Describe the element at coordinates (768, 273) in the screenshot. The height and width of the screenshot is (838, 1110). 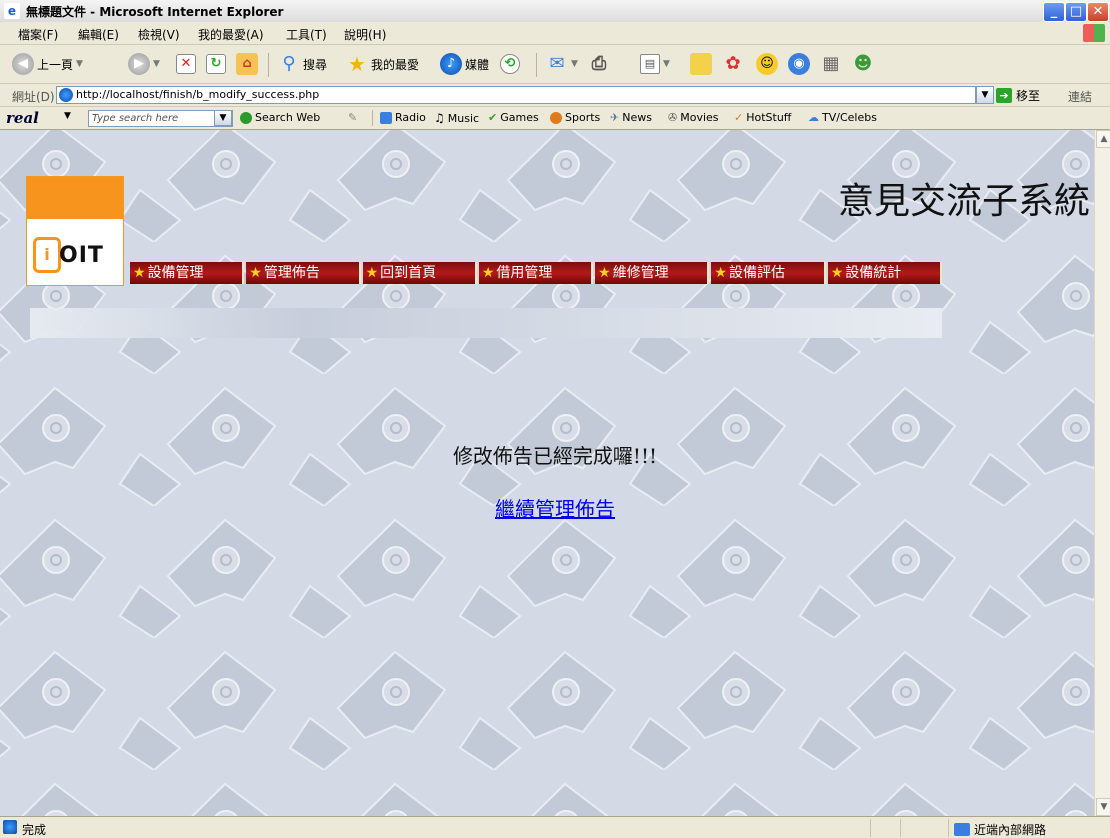
I see `nav-equipment-evaluation: ★ 設備評估` at that location.